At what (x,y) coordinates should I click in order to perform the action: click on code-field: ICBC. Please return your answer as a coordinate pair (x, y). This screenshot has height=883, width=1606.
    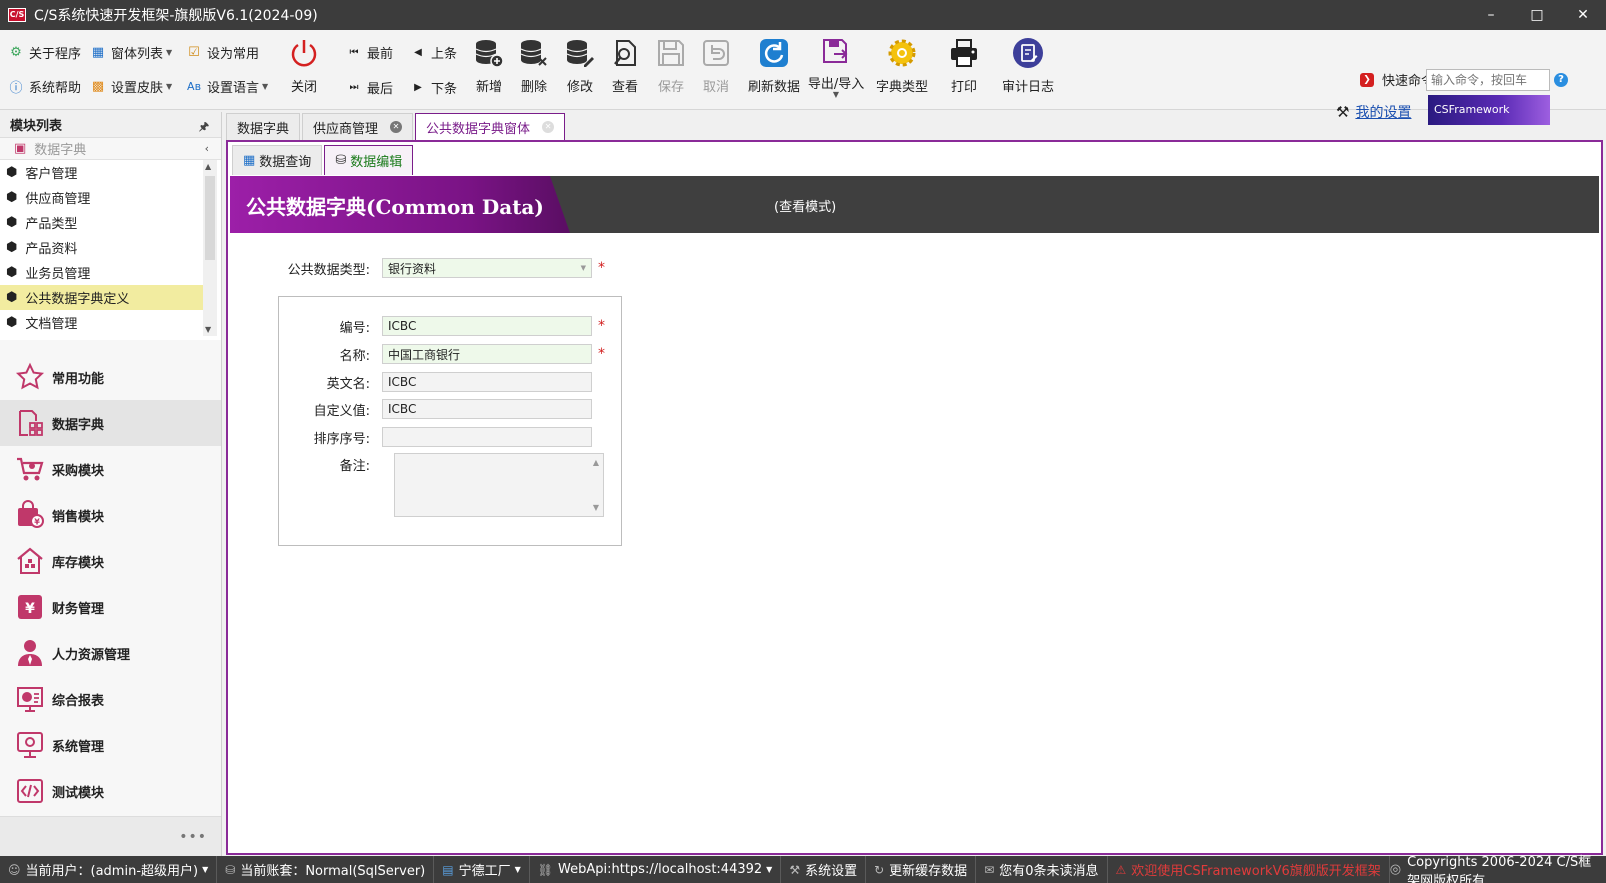
    Looking at the image, I should click on (487, 326).